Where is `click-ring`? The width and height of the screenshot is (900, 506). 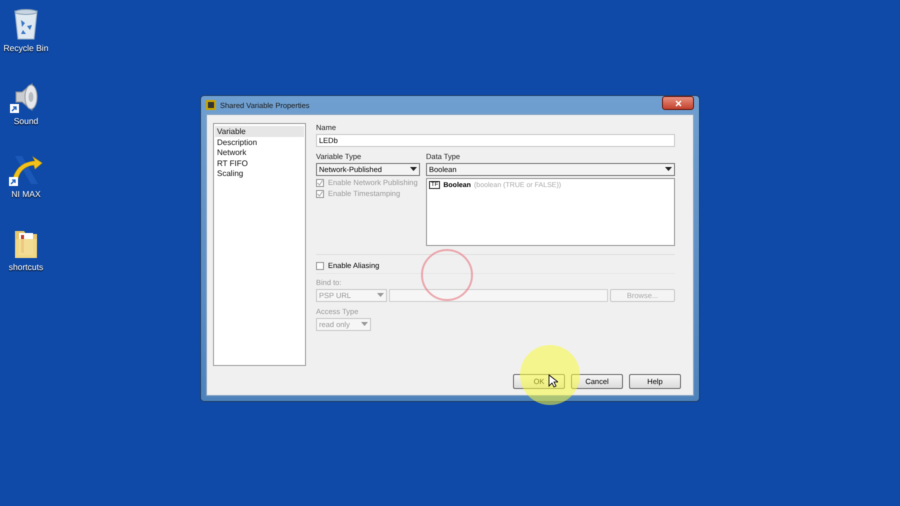 click-ring is located at coordinates (447, 275).